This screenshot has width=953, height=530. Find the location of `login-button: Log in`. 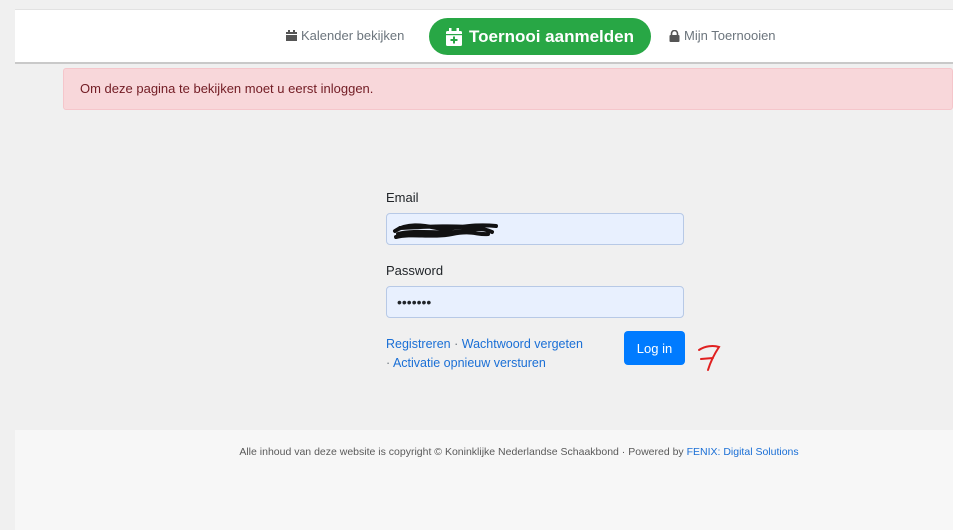

login-button: Log in is located at coordinates (654, 348).